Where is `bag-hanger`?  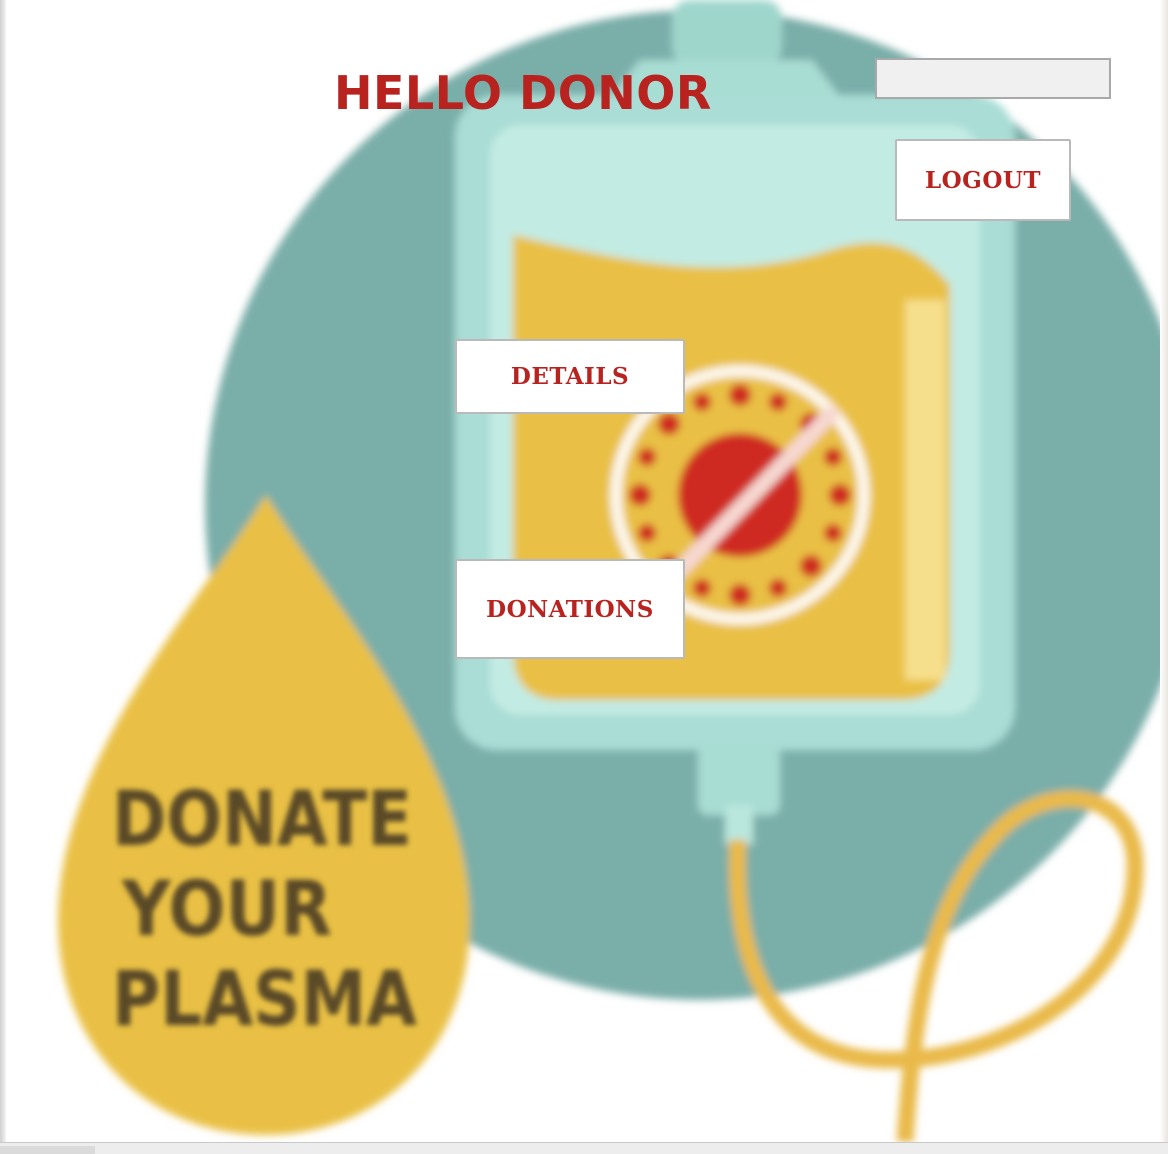 bag-hanger is located at coordinates (727, 32).